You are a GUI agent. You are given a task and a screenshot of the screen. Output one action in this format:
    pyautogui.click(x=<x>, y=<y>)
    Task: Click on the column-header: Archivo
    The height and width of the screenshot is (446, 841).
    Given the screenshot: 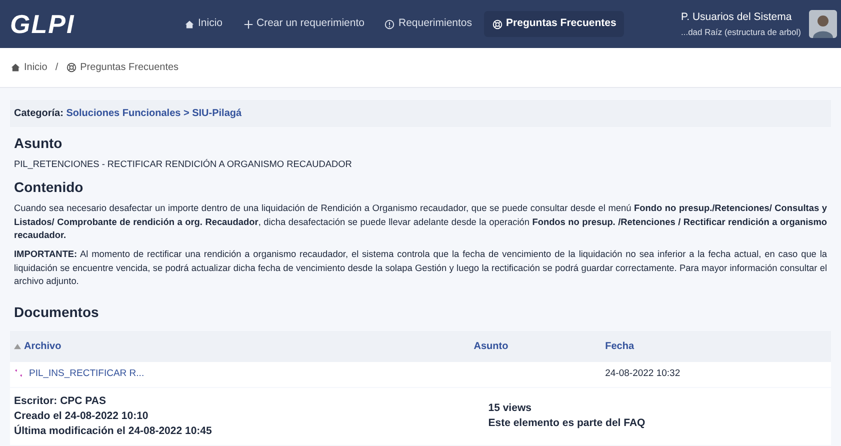 What is the action you would take?
    pyautogui.click(x=240, y=346)
    